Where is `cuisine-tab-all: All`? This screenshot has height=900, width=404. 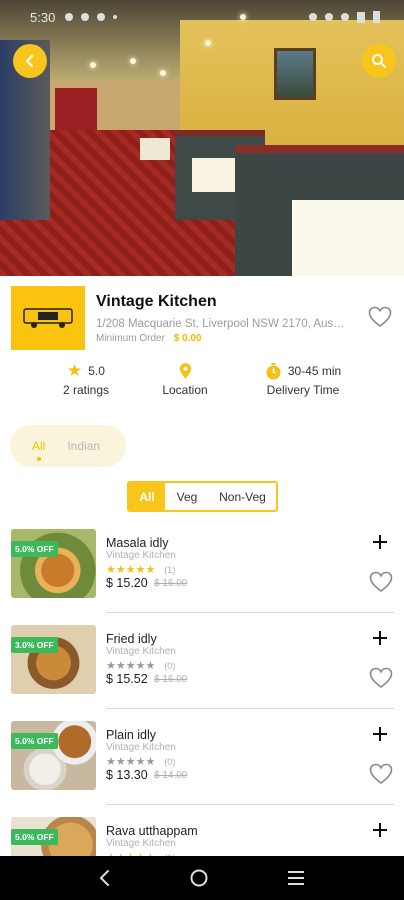 cuisine-tab-all: All is located at coordinates (38, 450).